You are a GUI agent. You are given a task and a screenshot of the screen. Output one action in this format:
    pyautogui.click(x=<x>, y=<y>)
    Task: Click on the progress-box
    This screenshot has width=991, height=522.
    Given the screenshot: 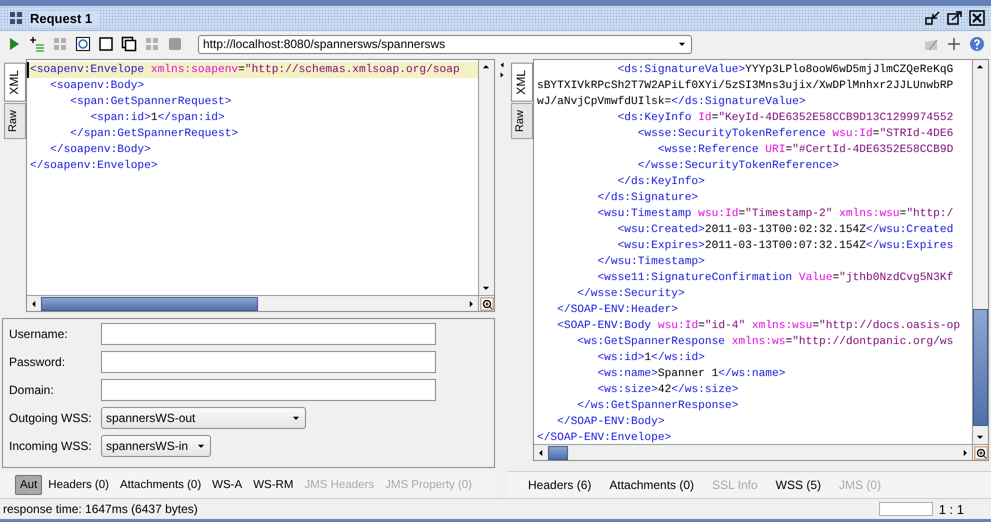 What is the action you would take?
    pyautogui.click(x=905, y=509)
    